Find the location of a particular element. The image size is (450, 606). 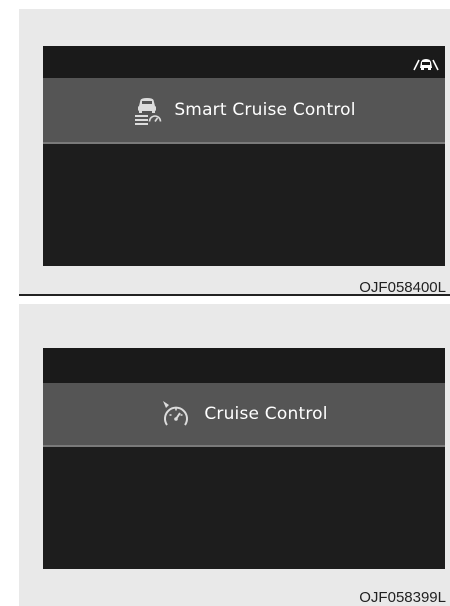

panel-title: Cruise Control is located at coordinates (266, 414).